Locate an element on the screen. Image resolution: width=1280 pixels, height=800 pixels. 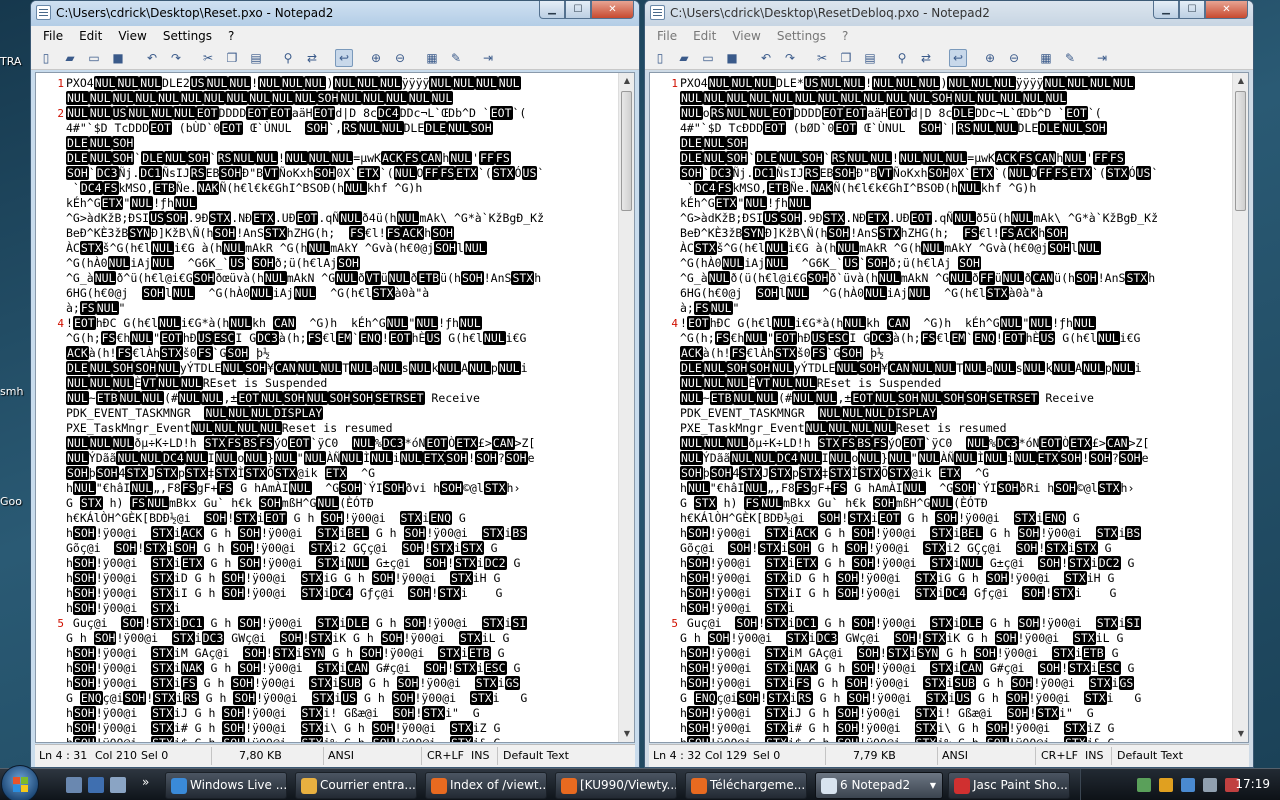
text-line: NUL NUL NULÈVT NUL NULREset is Suspended is located at coordinates (919, 383).